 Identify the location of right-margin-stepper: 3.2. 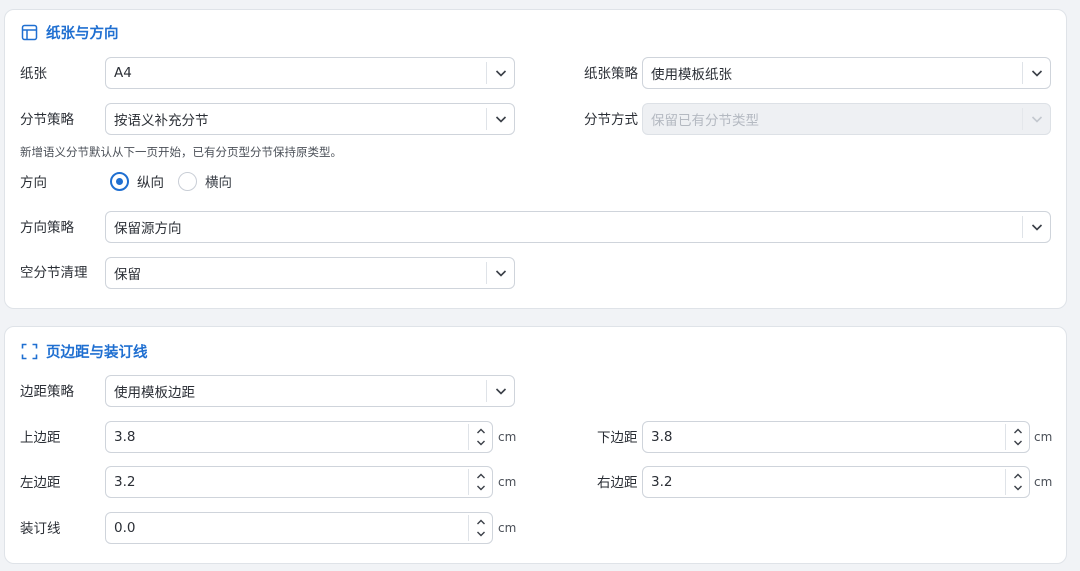
(836, 482).